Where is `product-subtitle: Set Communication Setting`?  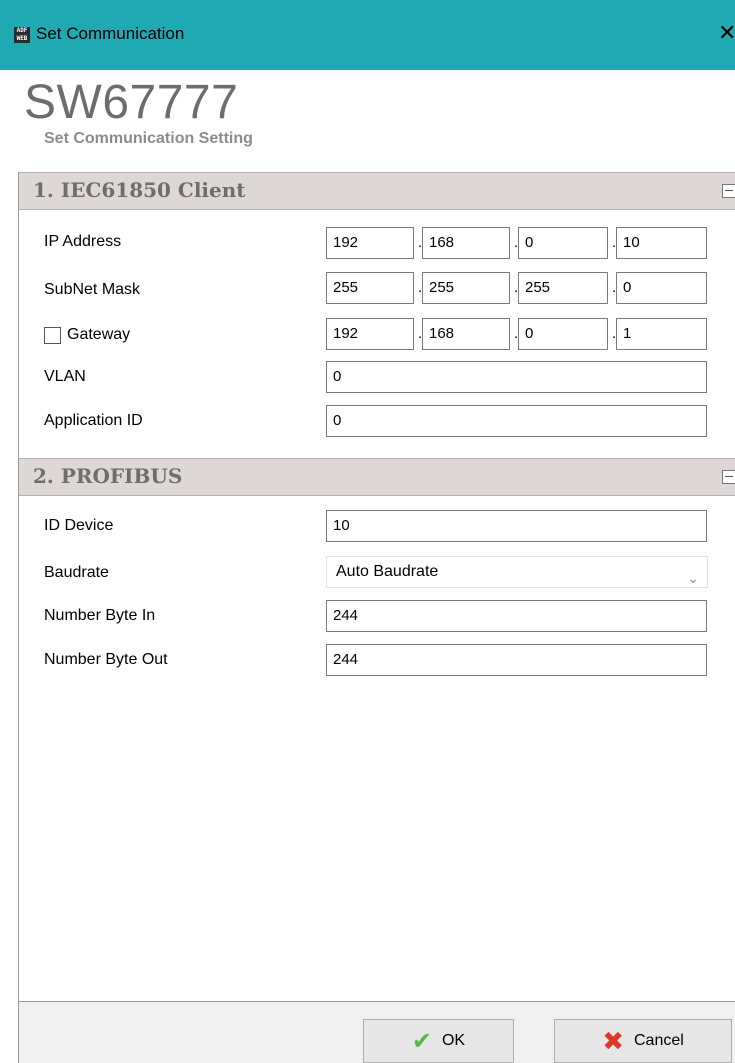 product-subtitle: Set Communication Setting is located at coordinates (148, 138).